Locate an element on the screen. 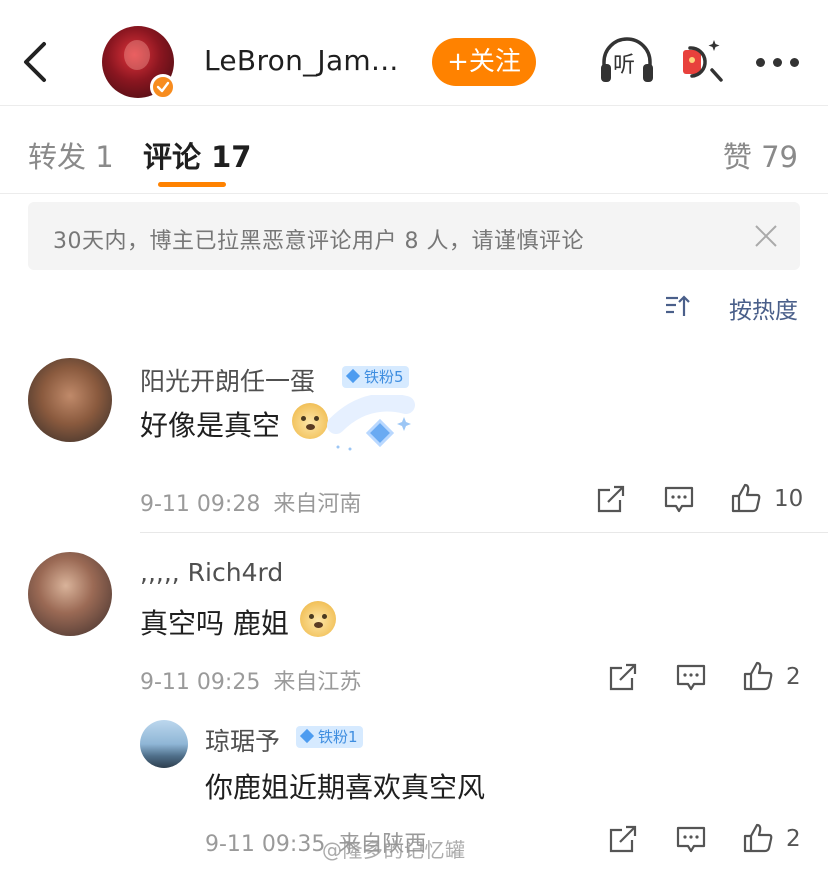 The width and height of the screenshot is (828, 871). listen-headphones-icon: 听 is located at coordinates (627, 61).